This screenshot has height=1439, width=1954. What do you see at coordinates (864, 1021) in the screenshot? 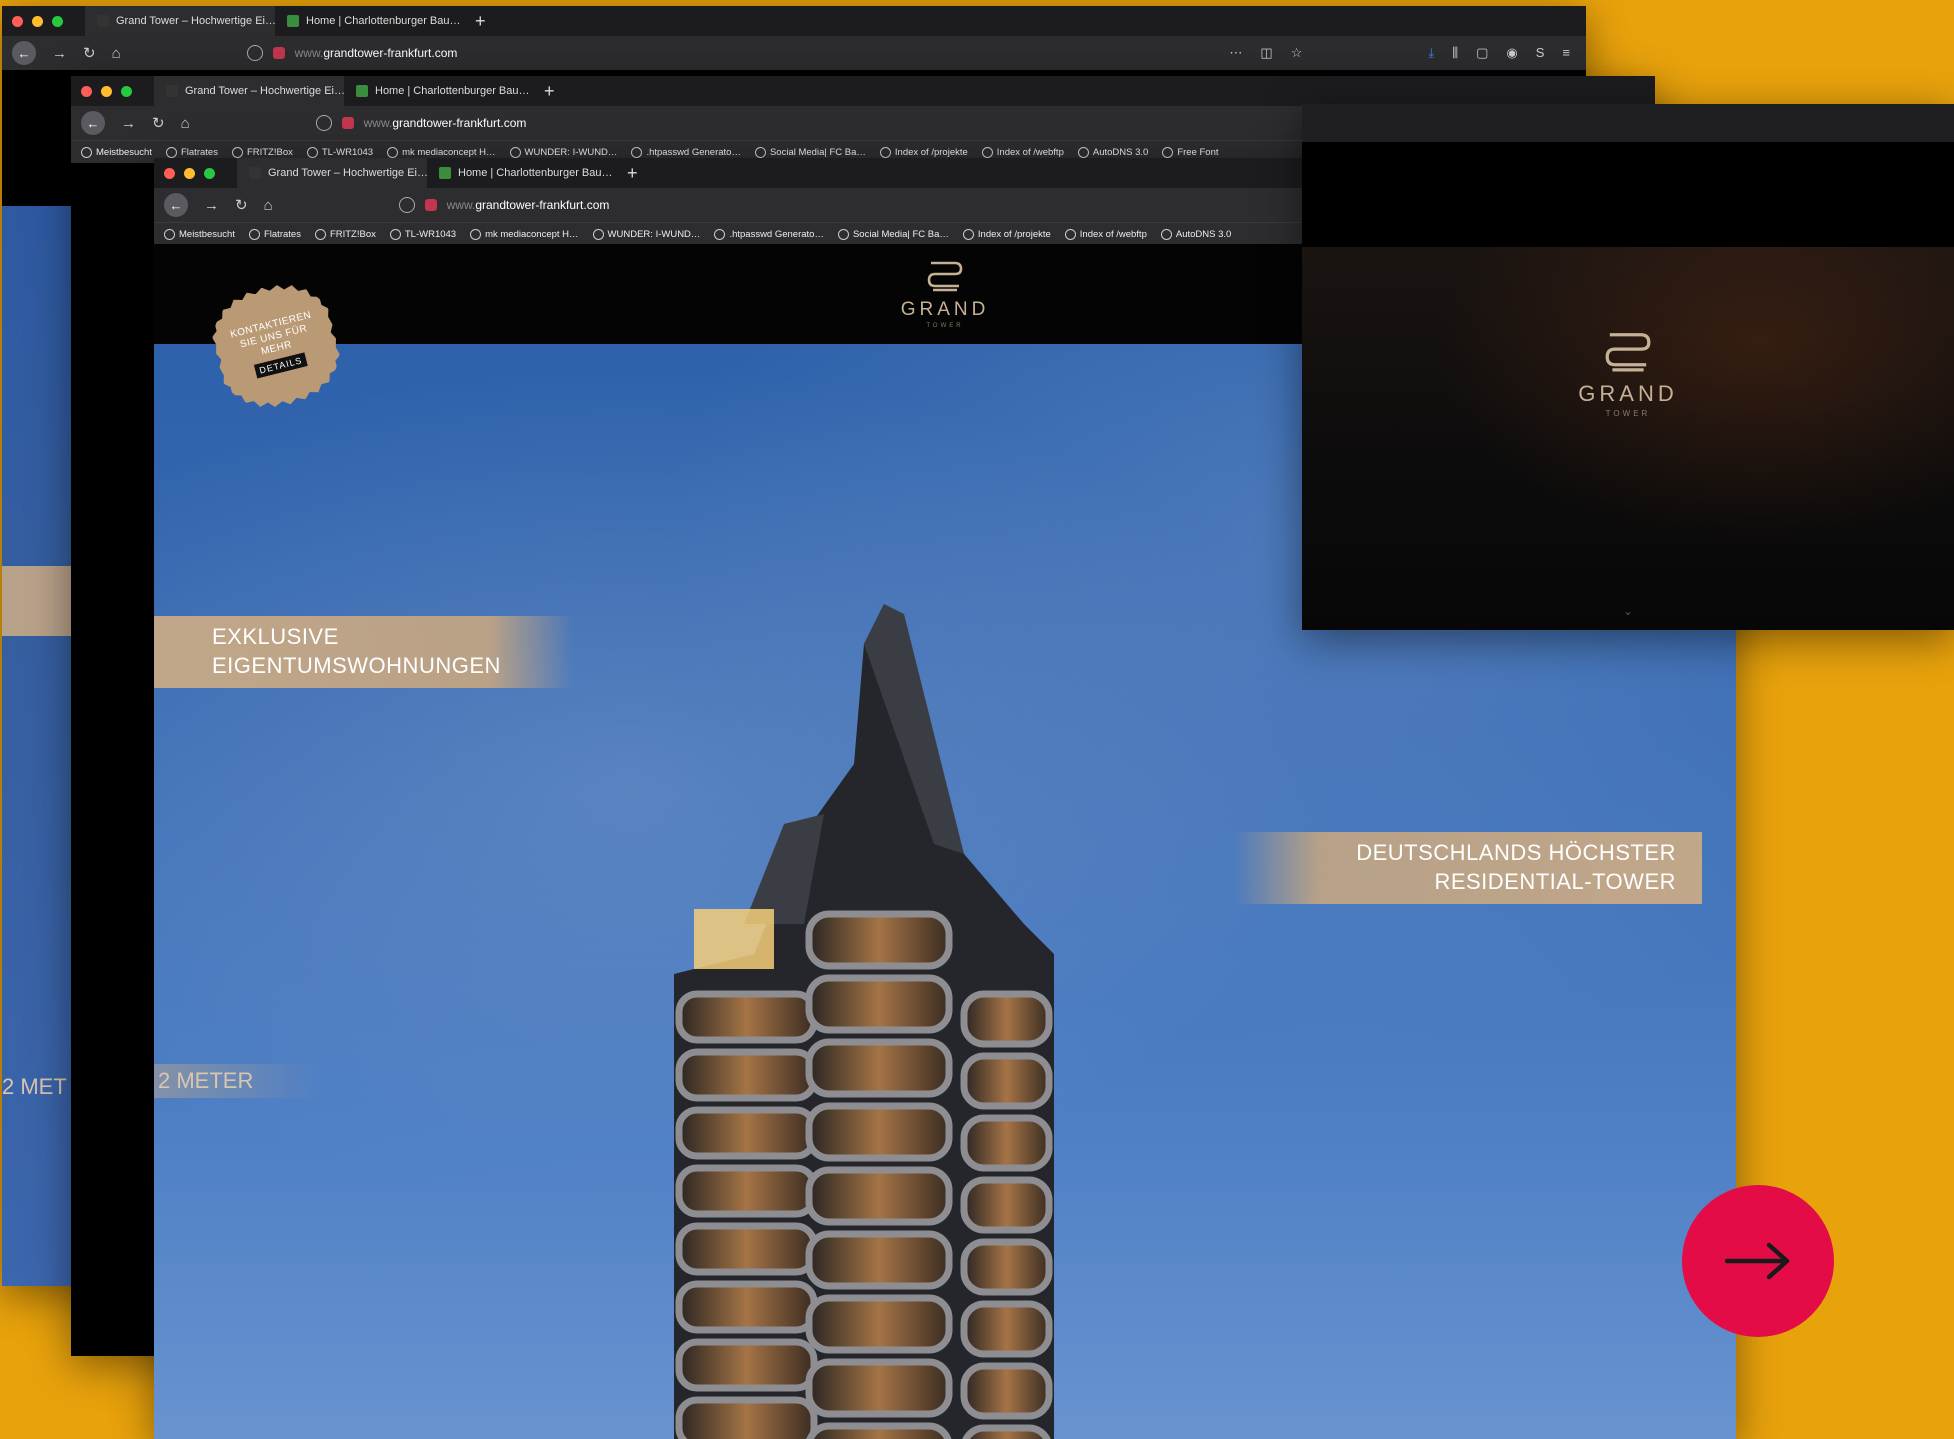
I see `tower-image` at bounding box center [864, 1021].